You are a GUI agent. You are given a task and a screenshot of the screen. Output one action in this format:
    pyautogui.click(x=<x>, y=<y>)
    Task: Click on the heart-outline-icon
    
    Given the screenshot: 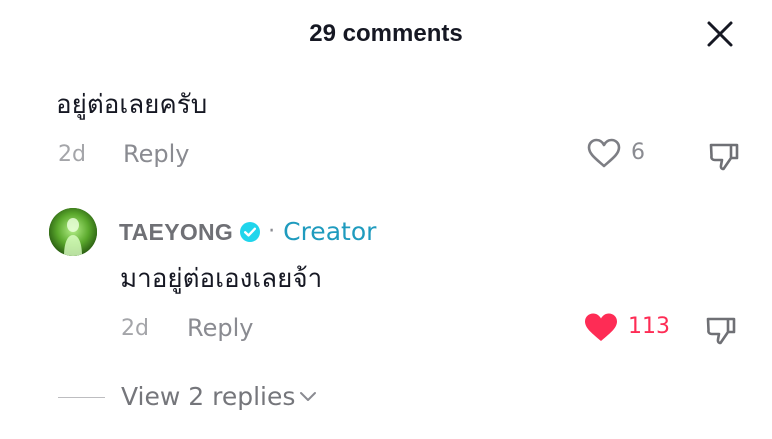 What is the action you would take?
    pyautogui.click(x=604, y=153)
    